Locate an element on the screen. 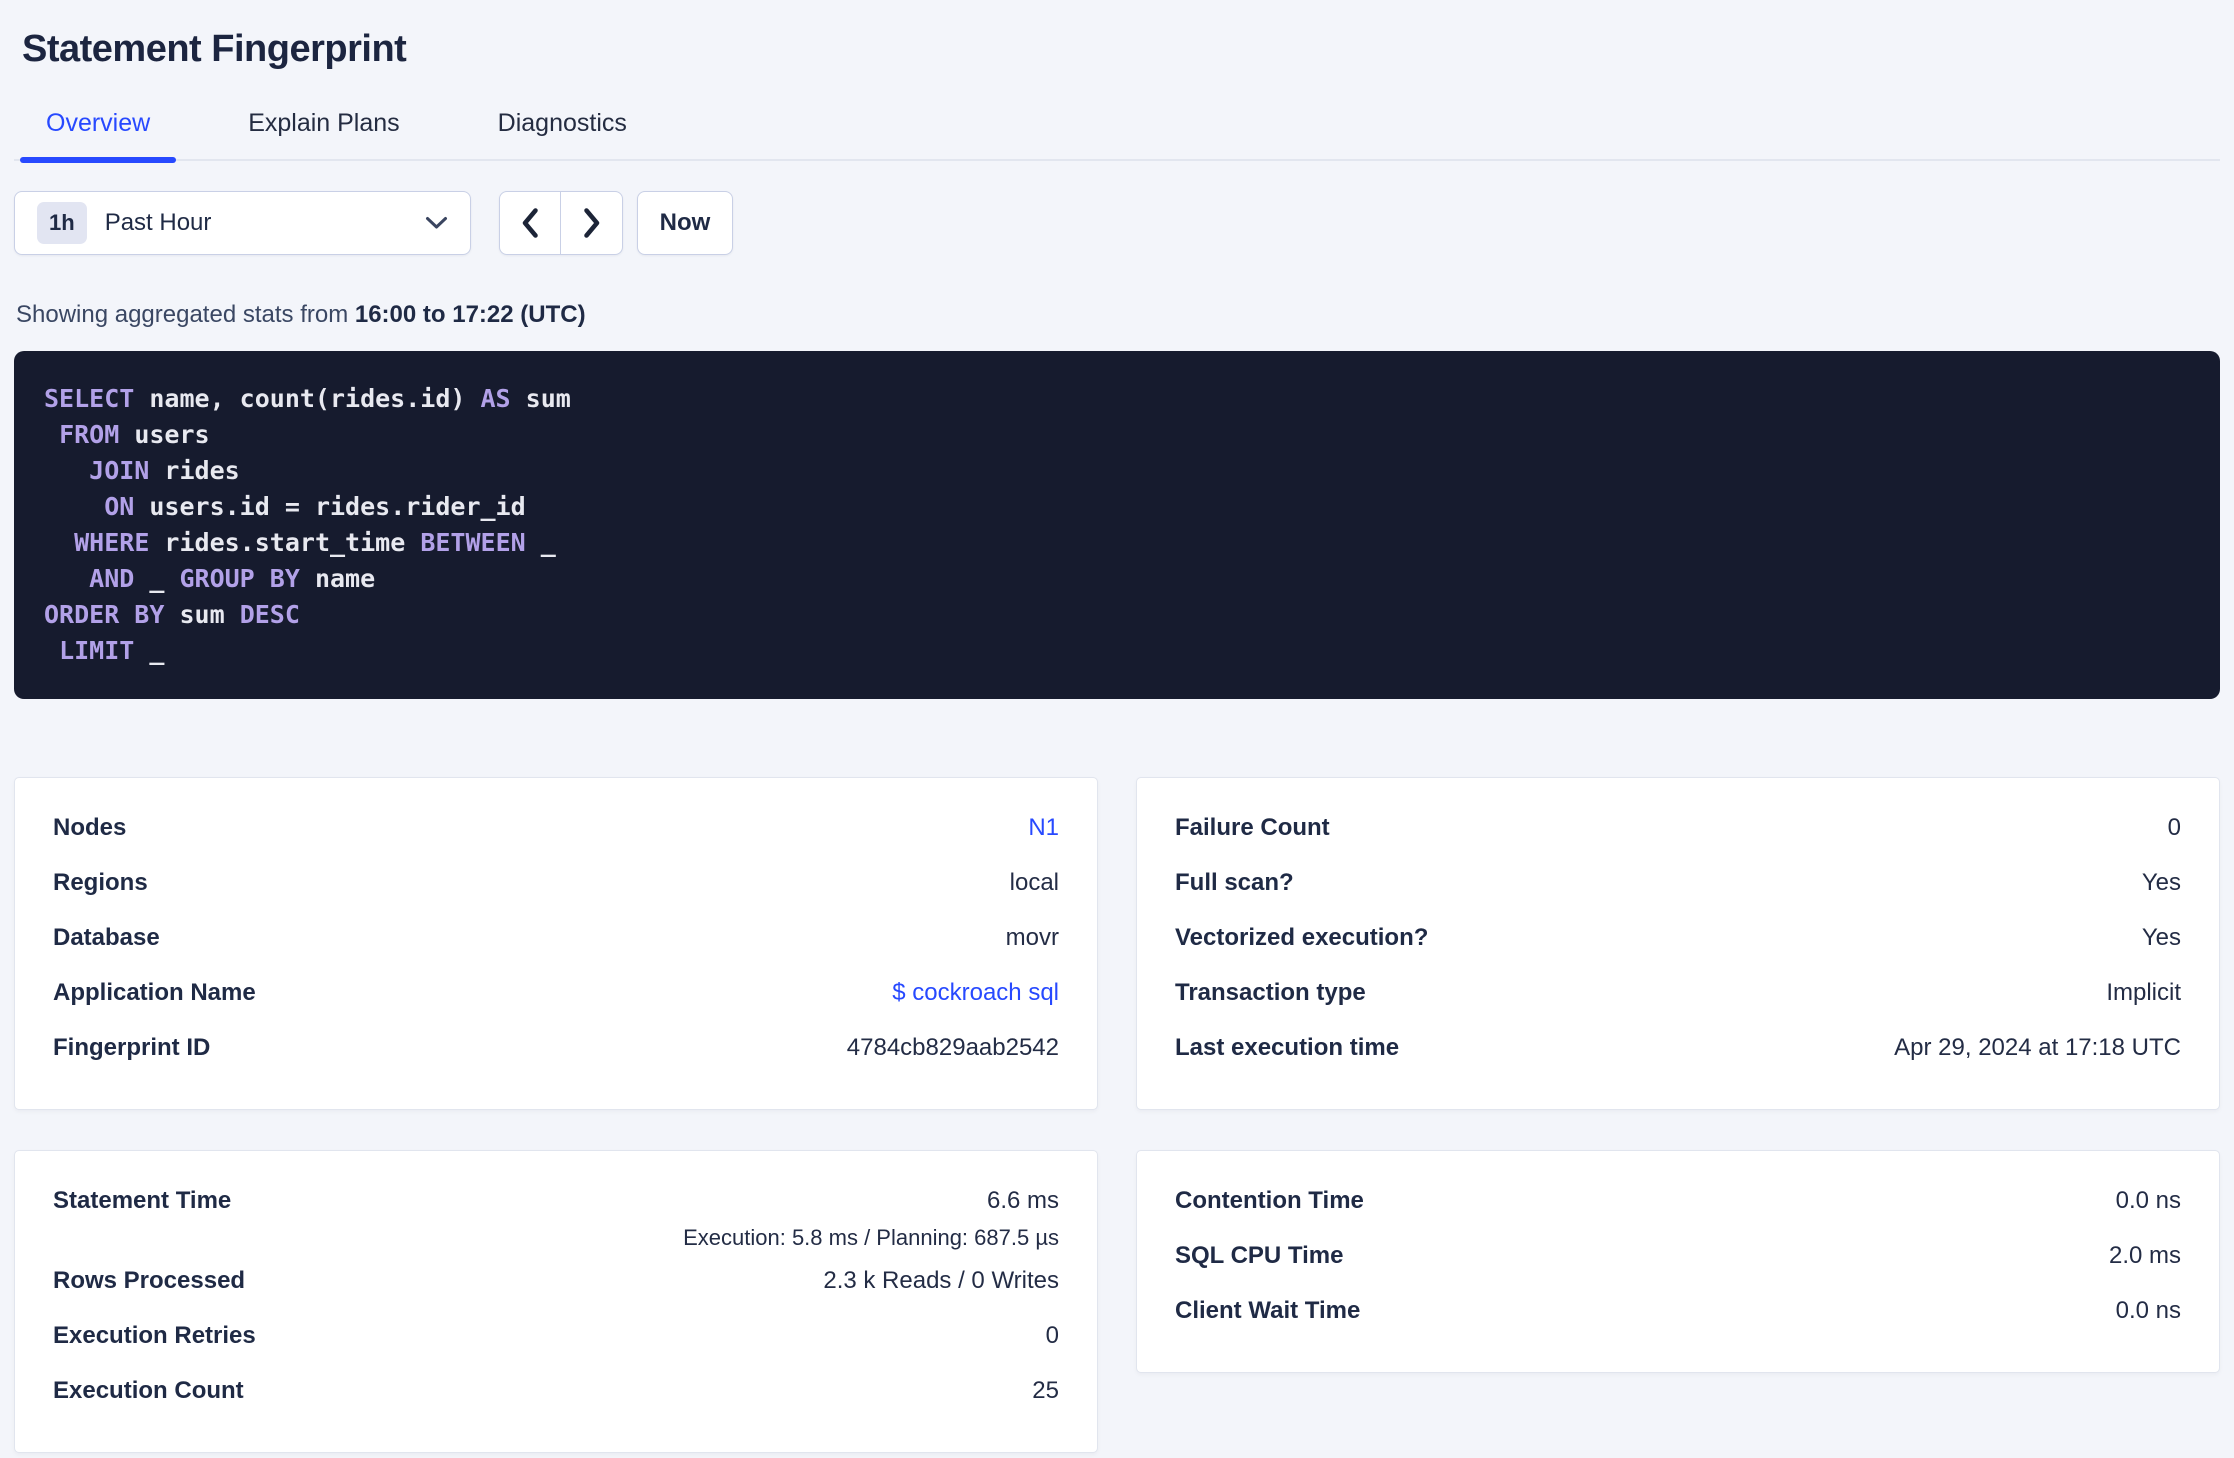 This screenshot has width=2234, height=1458. chevron-left-icon is located at coordinates (530, 223).